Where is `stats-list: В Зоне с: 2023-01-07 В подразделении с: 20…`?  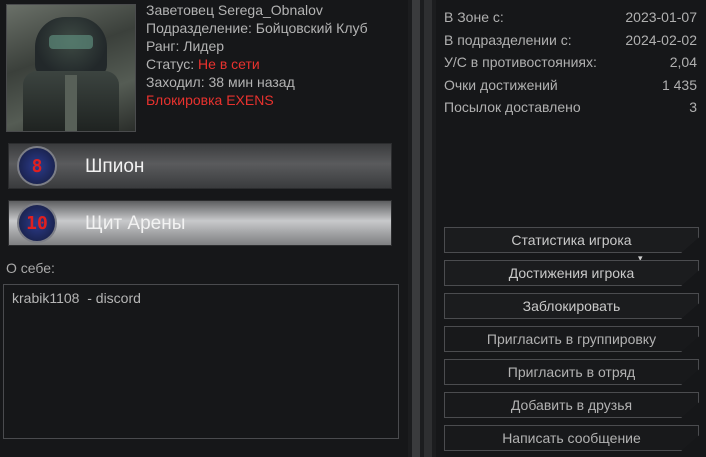
stats-list: В Зоне с: 2023-01-07 В подразделении с: 20… is located at coordinates (570, 62).